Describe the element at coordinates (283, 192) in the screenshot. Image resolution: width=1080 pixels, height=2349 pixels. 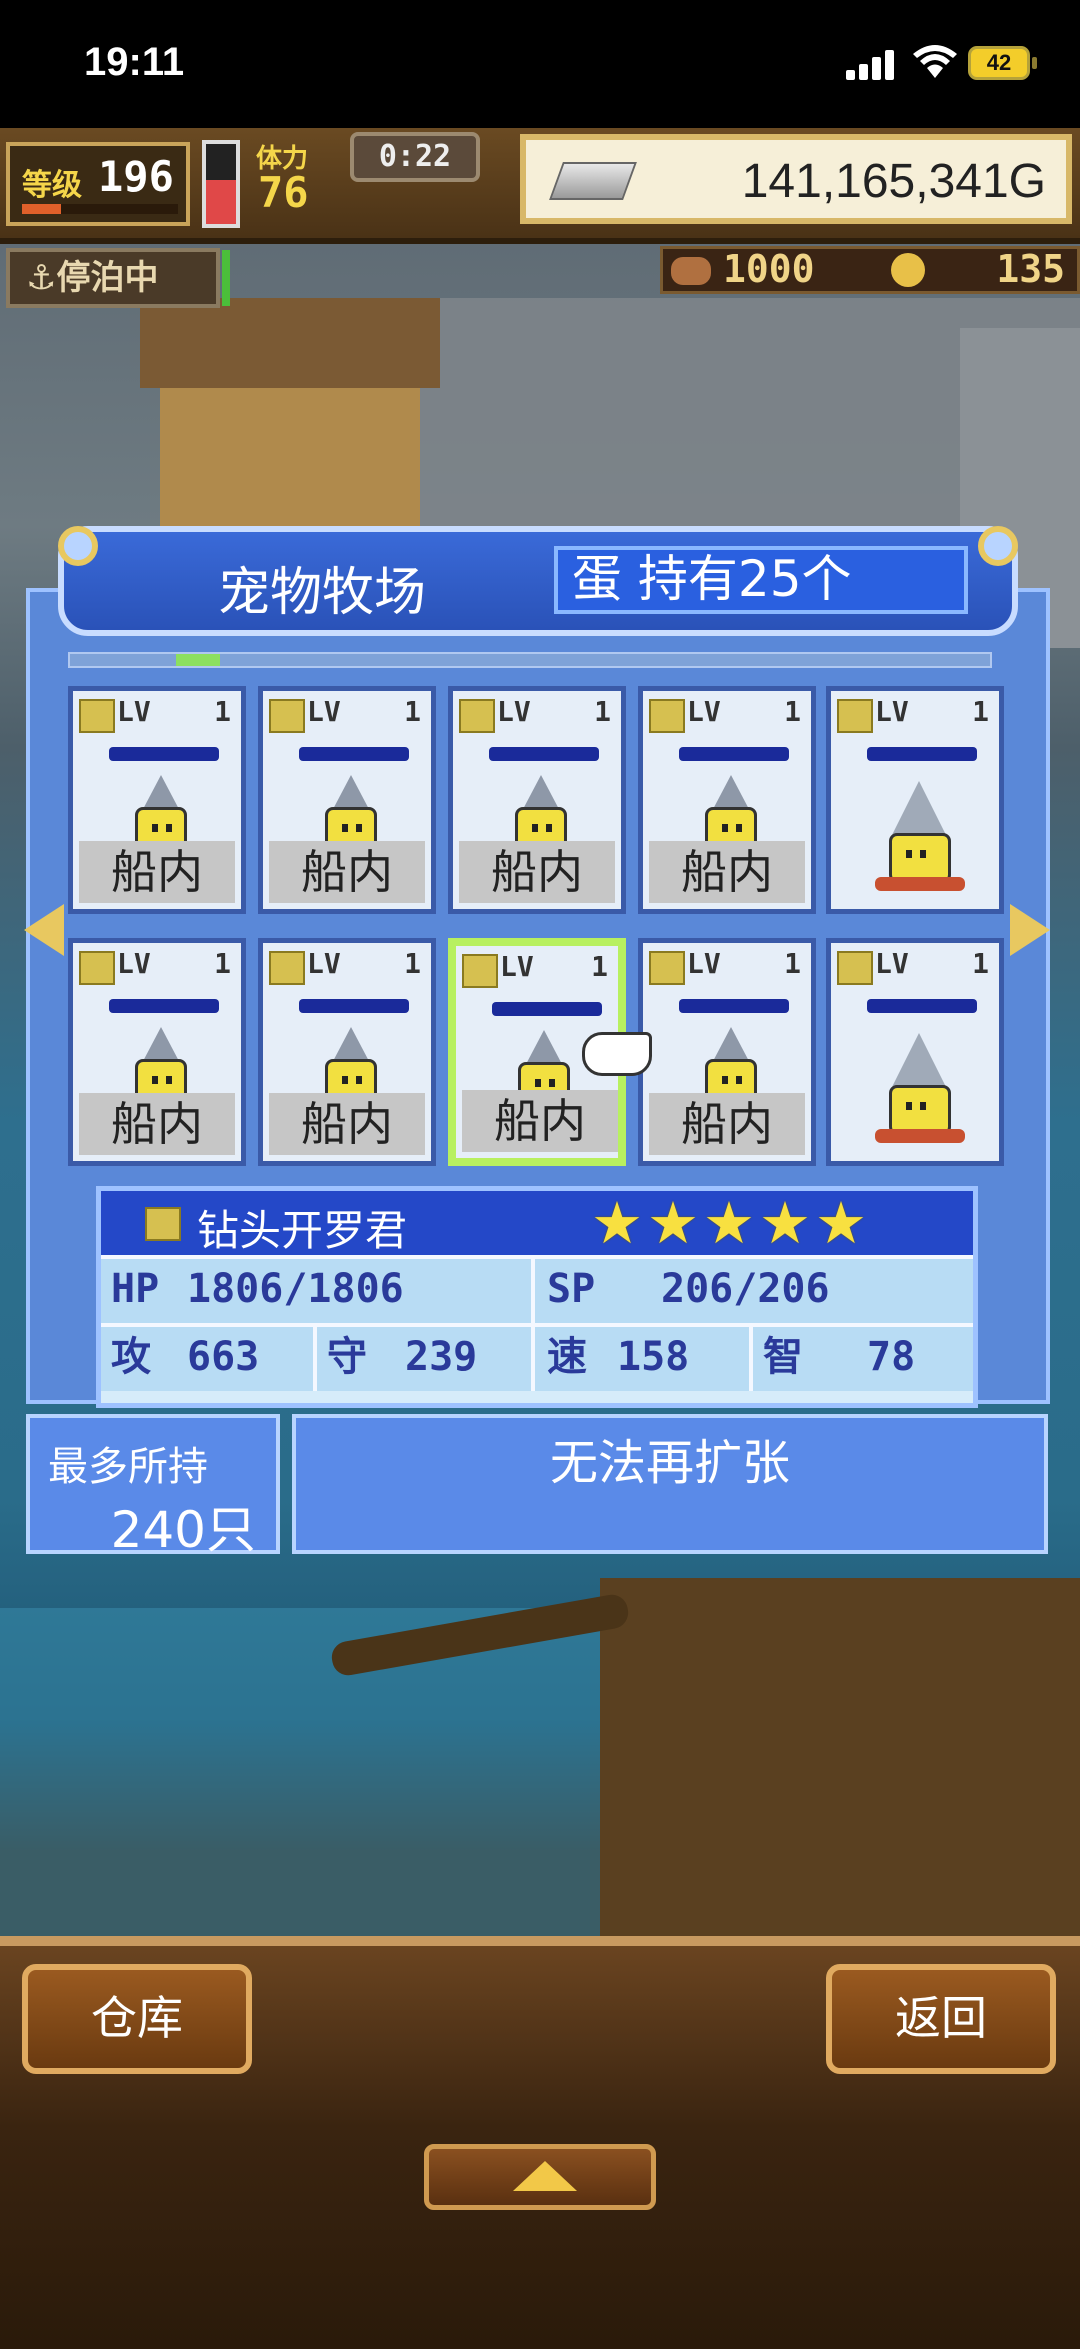
I see `stamina-value: 76` at that location.